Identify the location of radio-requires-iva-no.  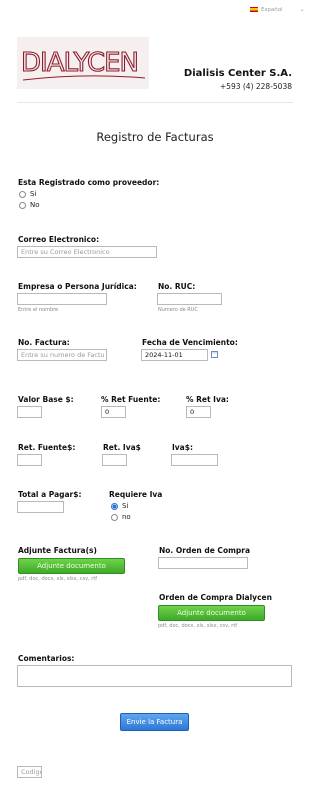
(114, 517).